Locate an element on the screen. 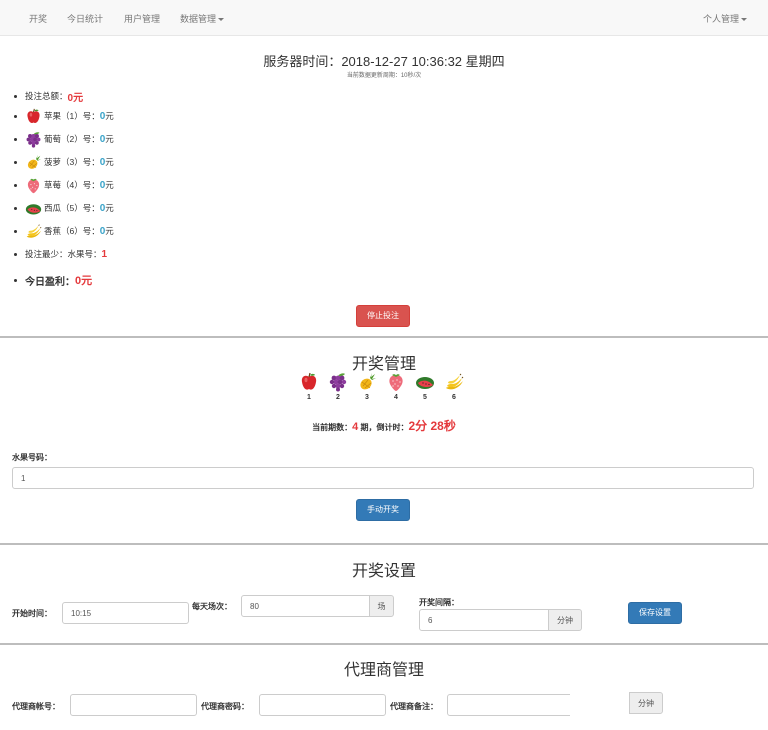 Image resolution: width=768 pixels, height=730 pixels. fruit-code-value: 1 is located at coordinates (23, 478).